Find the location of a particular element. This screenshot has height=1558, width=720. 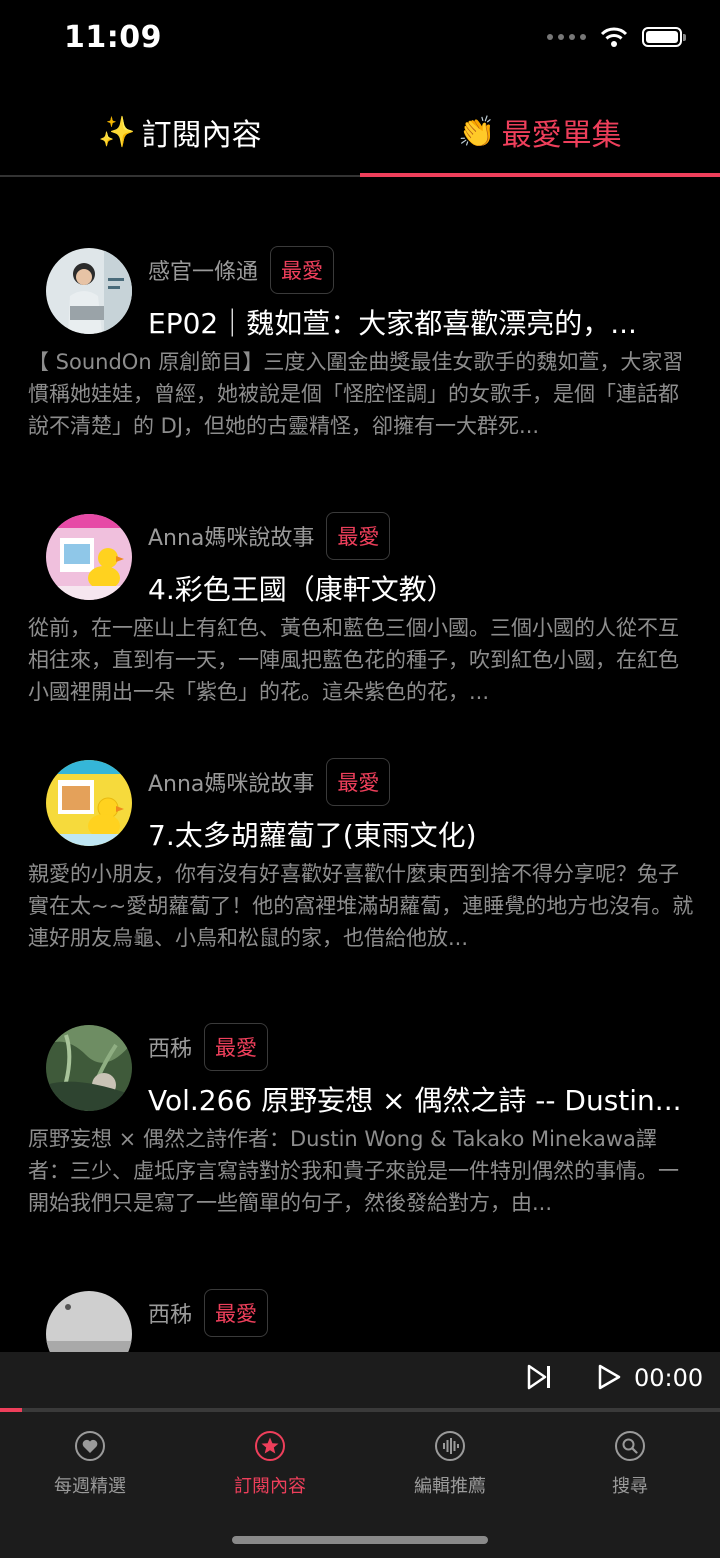

waveform-icon is located at coordinates (450, 1446).